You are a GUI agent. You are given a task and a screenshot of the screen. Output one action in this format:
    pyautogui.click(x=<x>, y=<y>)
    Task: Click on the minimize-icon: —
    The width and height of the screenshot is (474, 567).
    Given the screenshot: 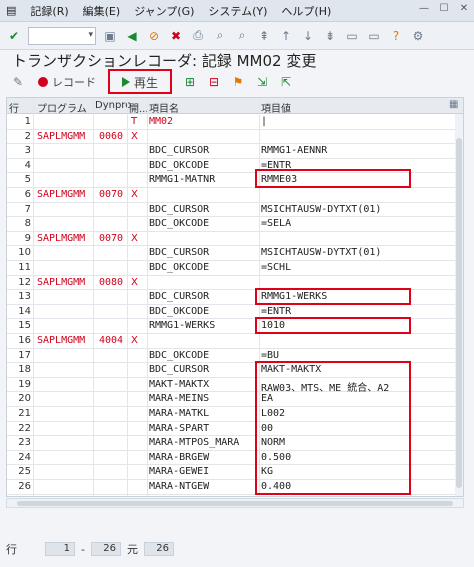 What is the action you would take?
    pyautogui.click(x=424, y=9)
    